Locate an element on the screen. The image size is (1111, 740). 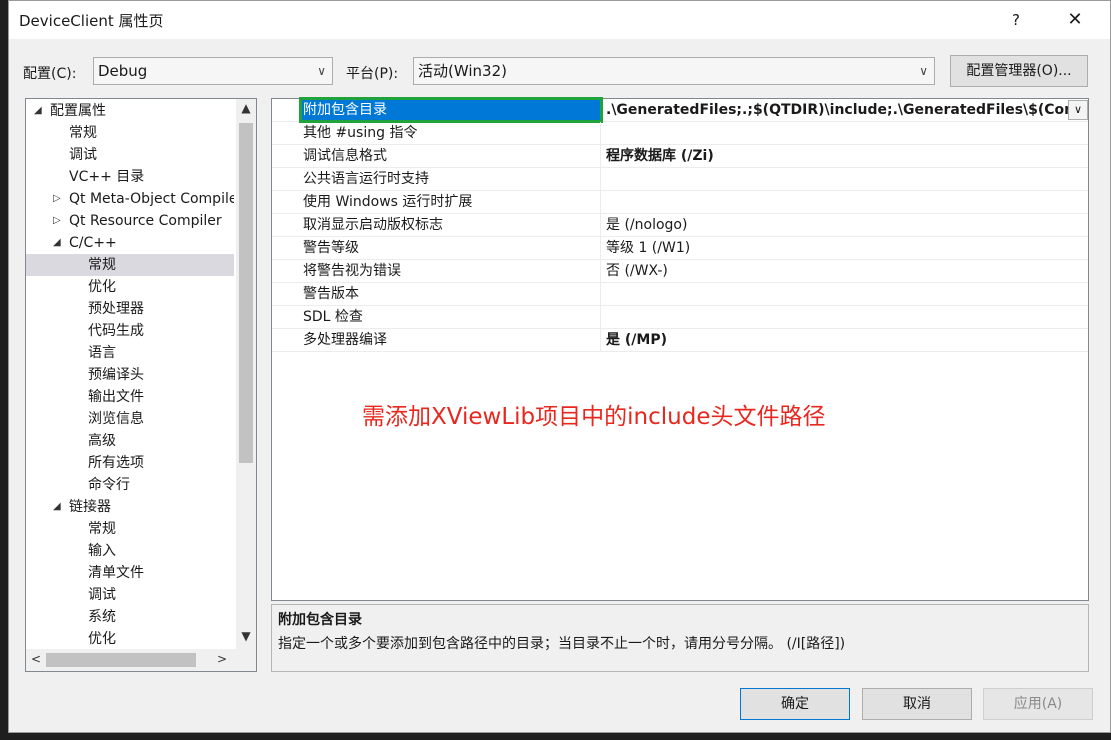
tree-item-label: 所有选项 is located at coordinates (116, 463).